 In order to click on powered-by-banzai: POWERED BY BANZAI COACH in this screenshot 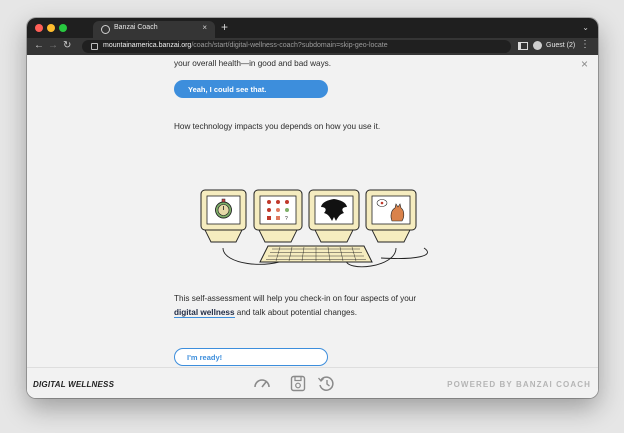, I will do `click(519, 384)`.